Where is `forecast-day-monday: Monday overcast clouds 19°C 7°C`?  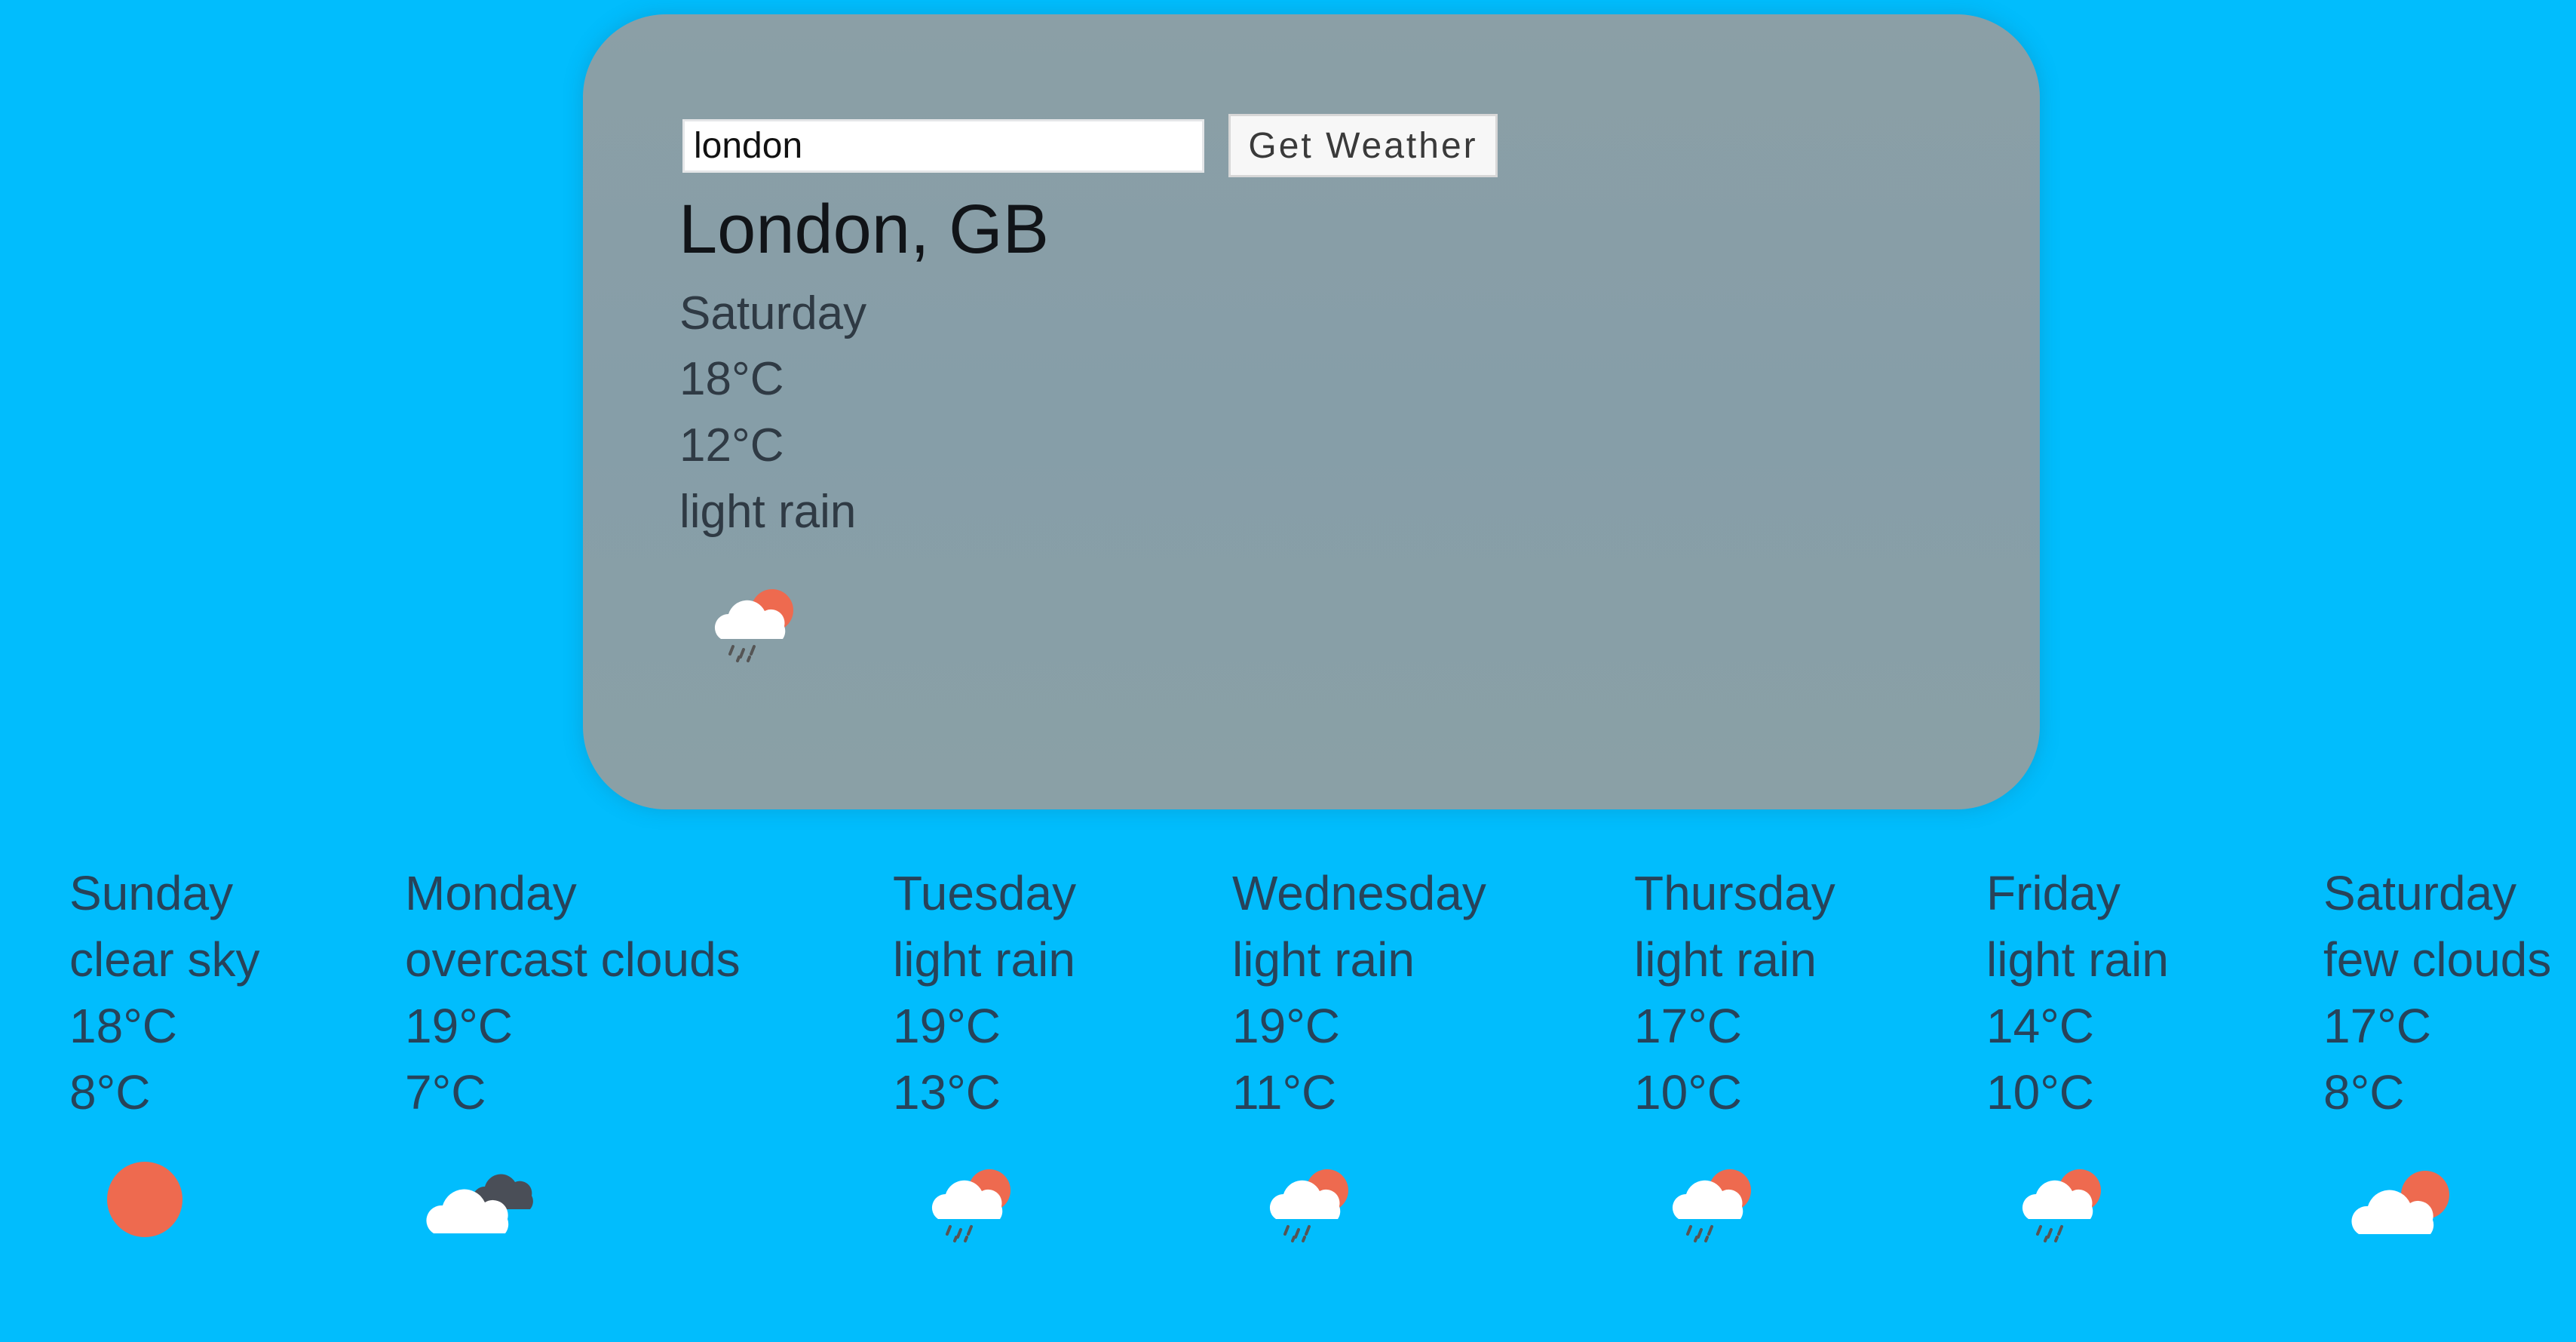 forecast-day-monday: Monday overcast clouds 19°C 7°C is located at coordinates (573, 992).